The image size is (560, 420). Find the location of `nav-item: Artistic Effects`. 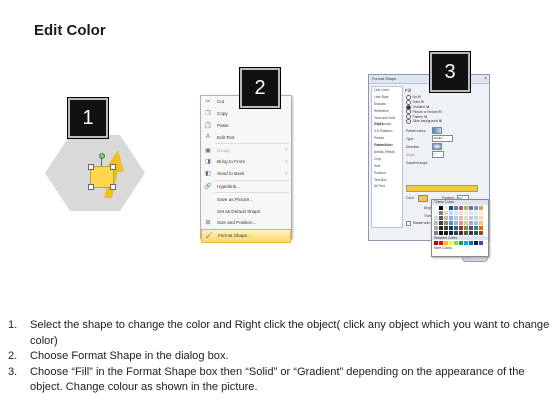

nav-item: Artistic Effects is located at coordinates (387, 152).